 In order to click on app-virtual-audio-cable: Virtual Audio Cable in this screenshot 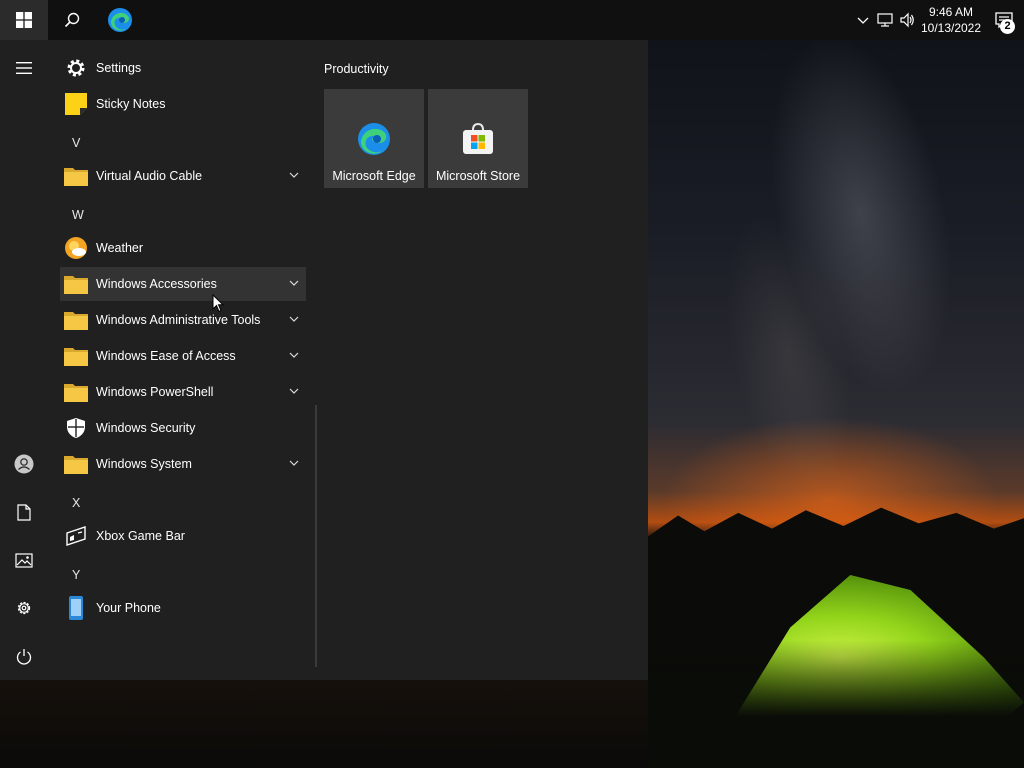, I will do `click(183, 176)`.